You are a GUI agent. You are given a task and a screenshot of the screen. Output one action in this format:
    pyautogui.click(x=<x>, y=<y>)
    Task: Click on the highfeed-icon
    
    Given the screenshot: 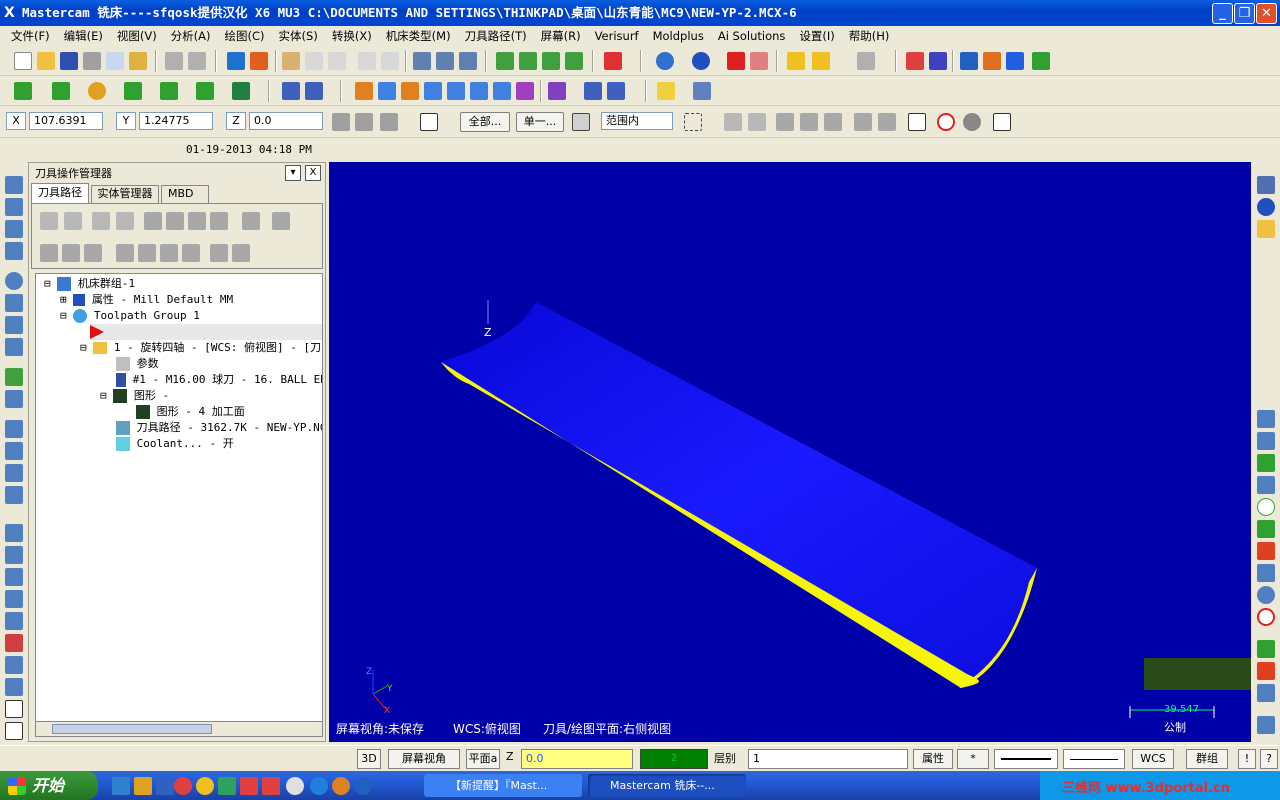 What is the action you would take?
    pyautogui.click(x=251, y=221)
    